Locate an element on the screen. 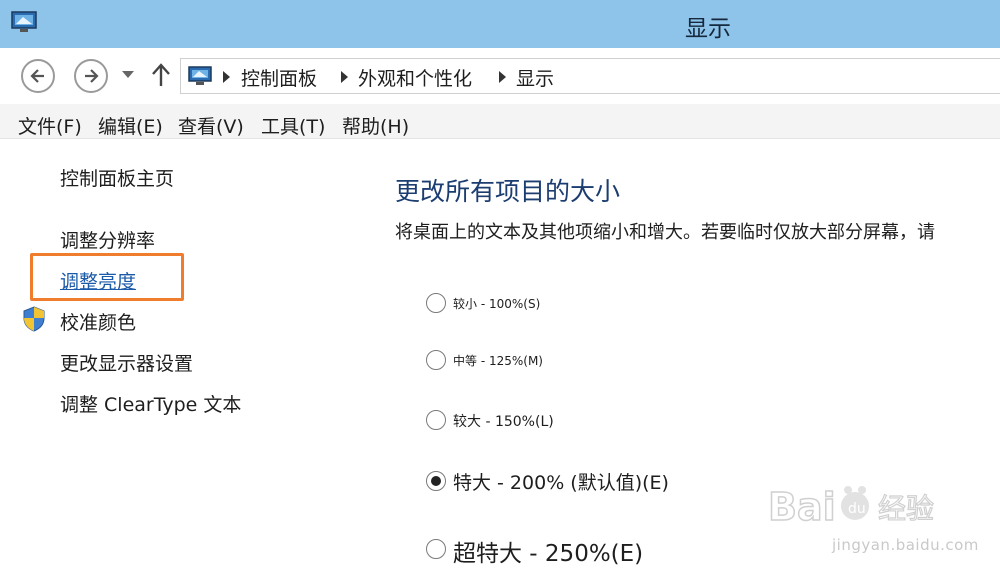 The width and height of the screenshot is (1000, 580). option-label-extra-extra-large: 超特大 - 250%(E) is located at coordinates (548, 551).